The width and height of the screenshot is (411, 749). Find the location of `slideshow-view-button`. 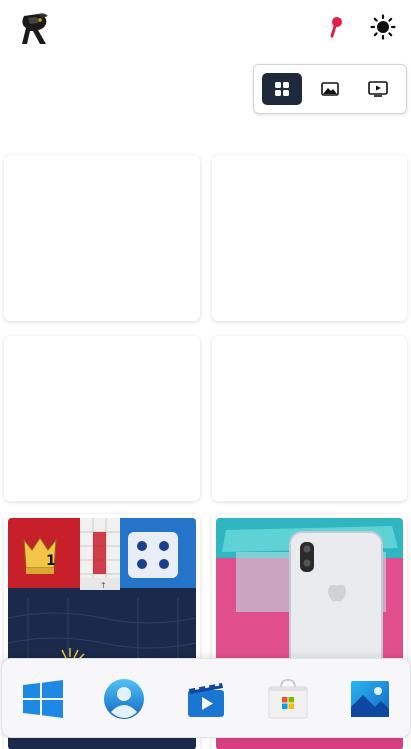

slideshow-view-button is located at coordinates (378, 89).